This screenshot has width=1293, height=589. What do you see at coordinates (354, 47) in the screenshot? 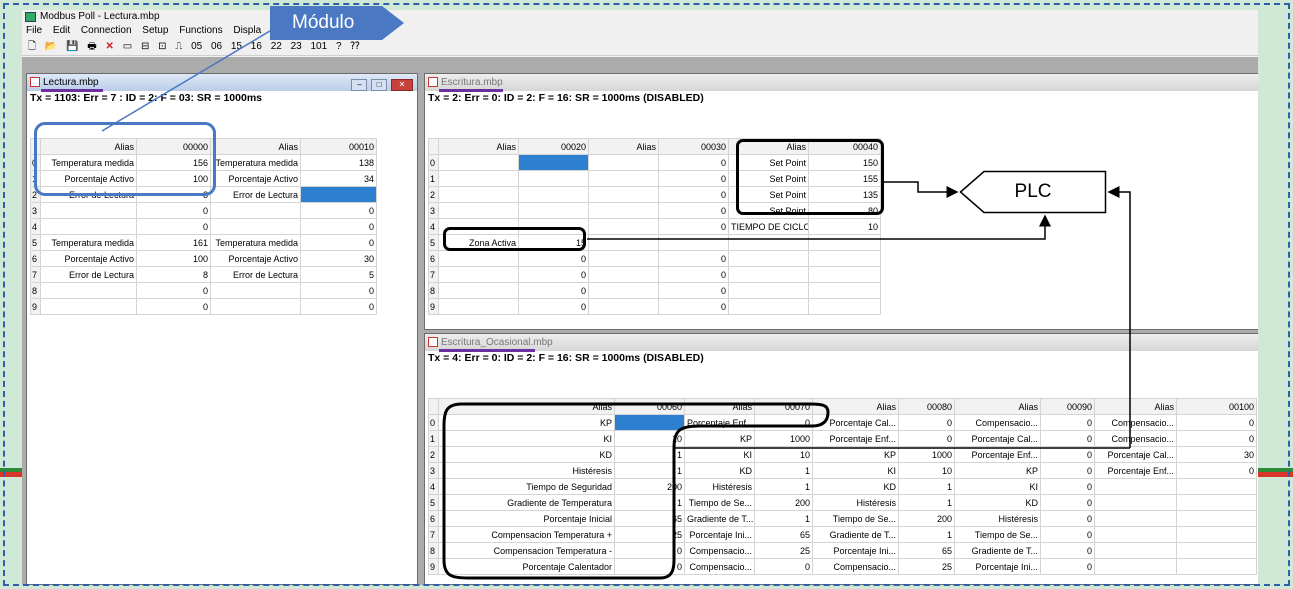
I see `context-help-icon: ⁇` at bounding box center [354, 47].